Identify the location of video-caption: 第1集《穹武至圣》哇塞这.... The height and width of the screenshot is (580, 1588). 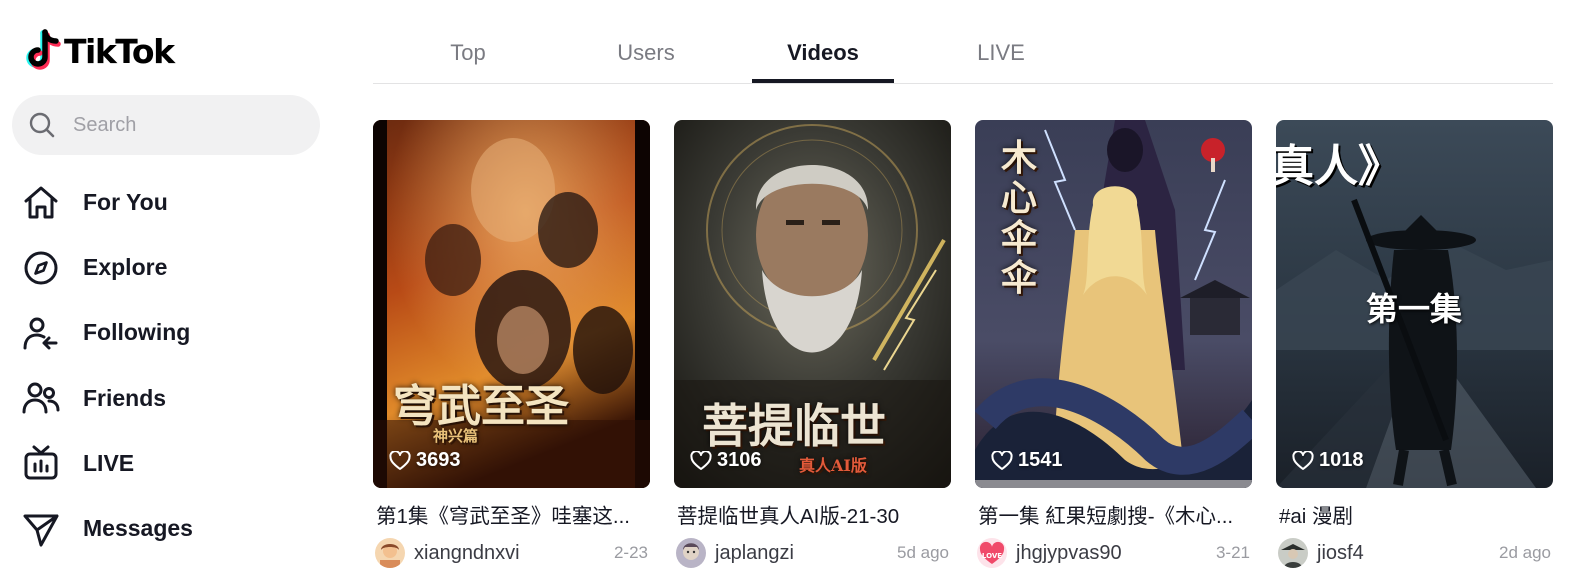
(504, 514).